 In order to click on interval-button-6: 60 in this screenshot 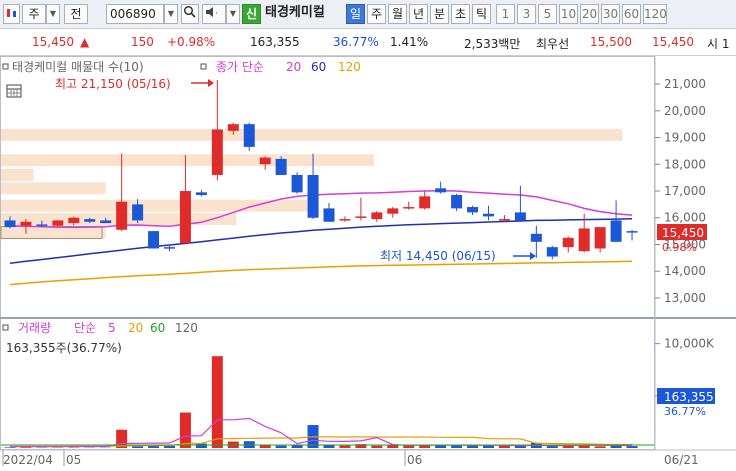, I will do `click(631, 14)`.